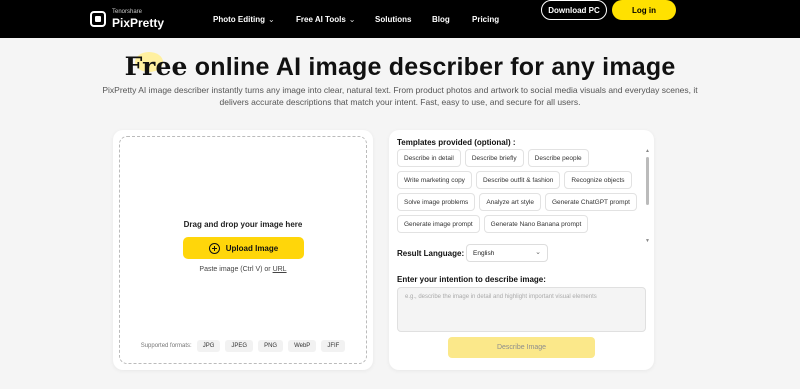 This screenshot has height=389, width=800. Describe the element at coordinates (598, 180) in the screenshot. I see `template-recognize-objects: Recognize objects` at that location.